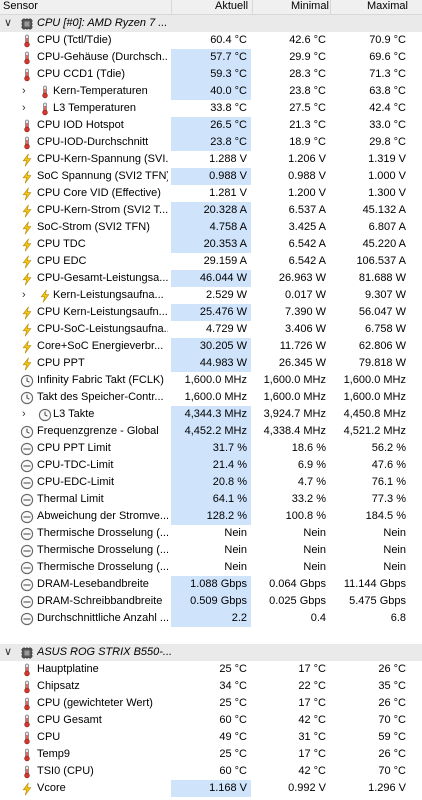 This screenshot has width=422, height=800. What do you see at coordinates (211, 788) in the screenshot?
I see `sensor-row: Vcore 1.168 V 0.992 V 1.296 V` at bounding box center [211, 788].